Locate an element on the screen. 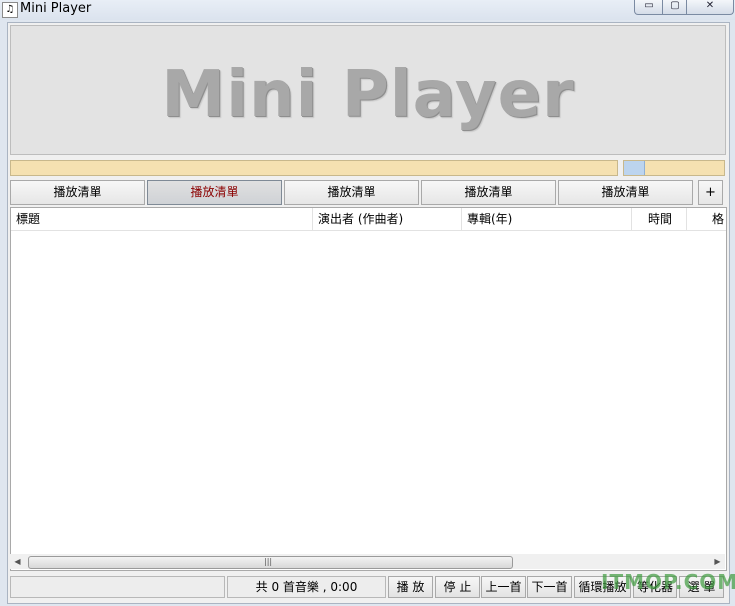 The height and width of the screenshot is (606, 735). minimize-button: ▭ is located at coordinates (649, 7).